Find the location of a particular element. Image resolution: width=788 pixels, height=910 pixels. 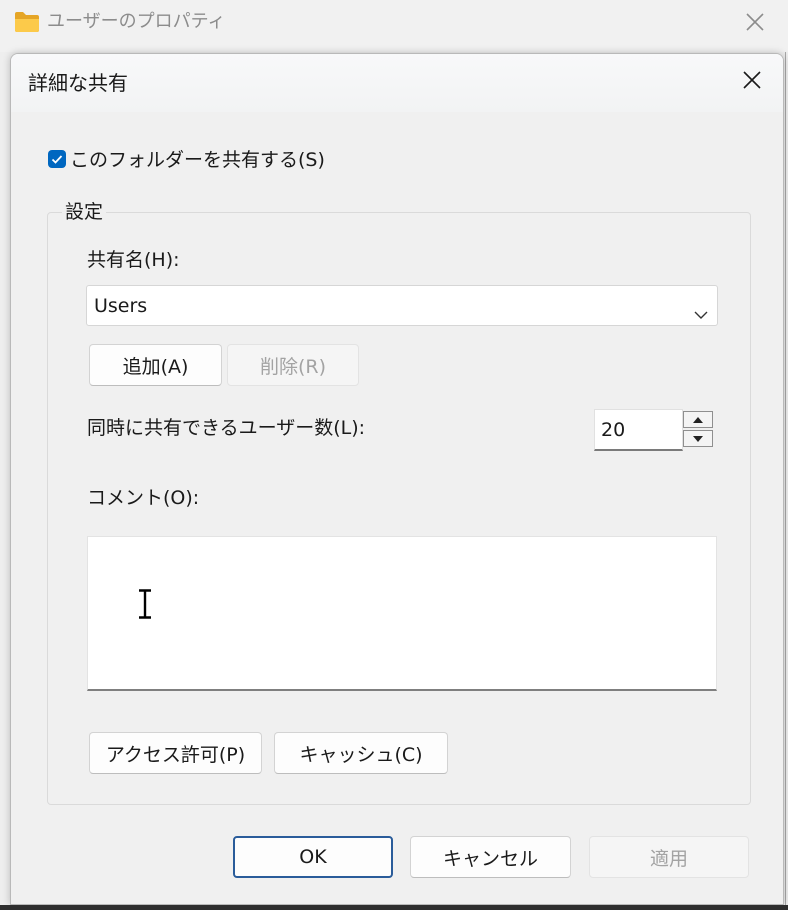

share-name-label: 共有名(H): is located at coordinates (133, 260).